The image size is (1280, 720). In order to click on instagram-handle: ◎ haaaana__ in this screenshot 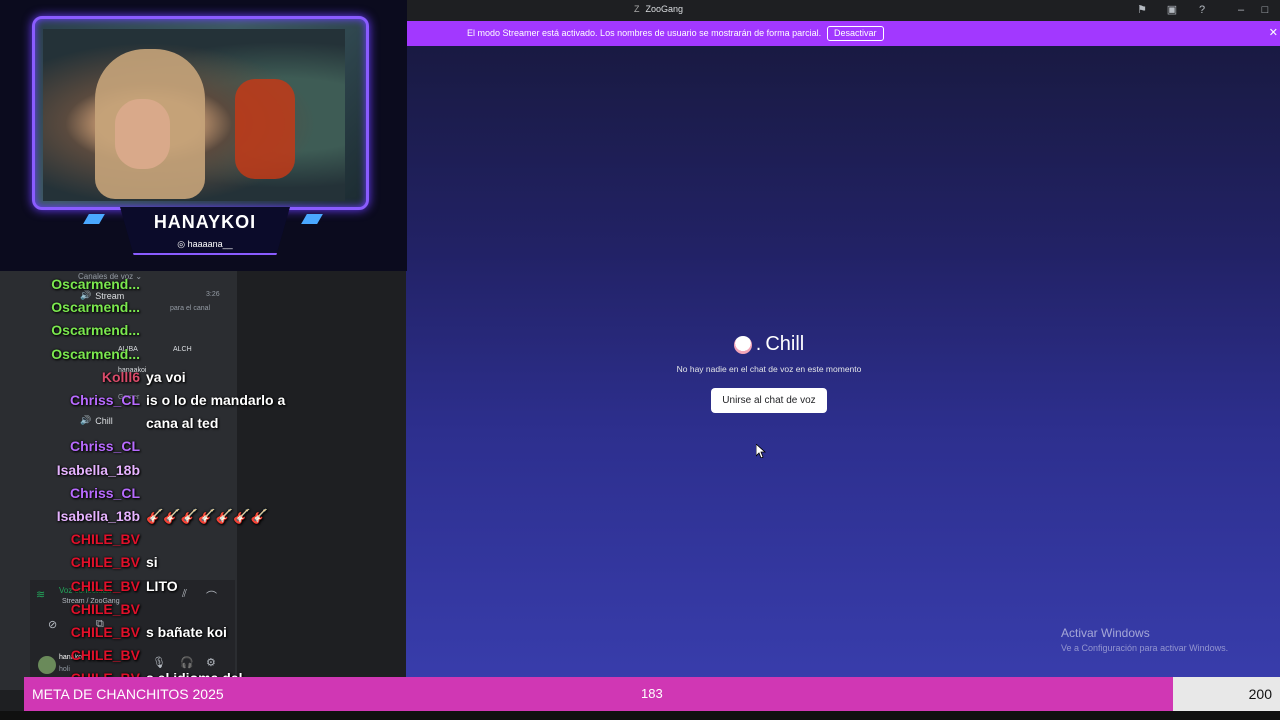, I will do `click(205, 244)`.